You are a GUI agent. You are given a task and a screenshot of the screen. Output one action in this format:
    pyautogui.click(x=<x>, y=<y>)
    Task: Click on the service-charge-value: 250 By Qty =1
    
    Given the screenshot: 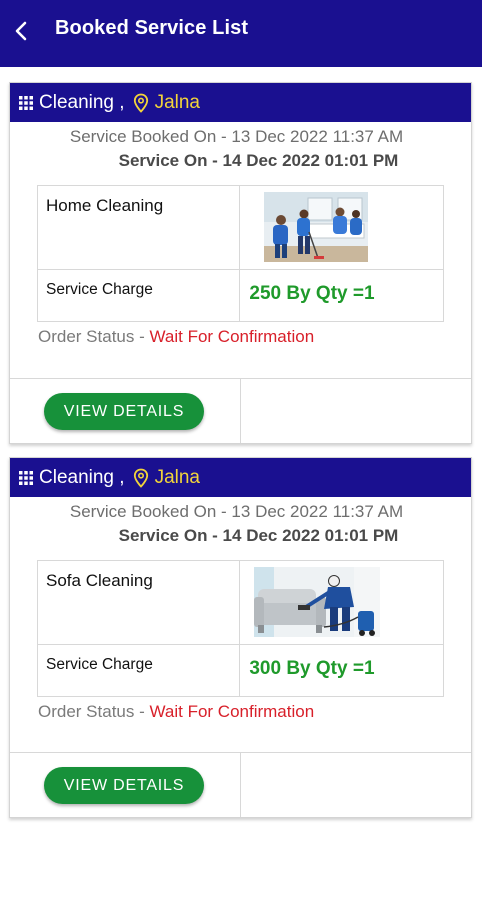 What is the action you would take?
    pyautogui.click(x=341, y=295)
    